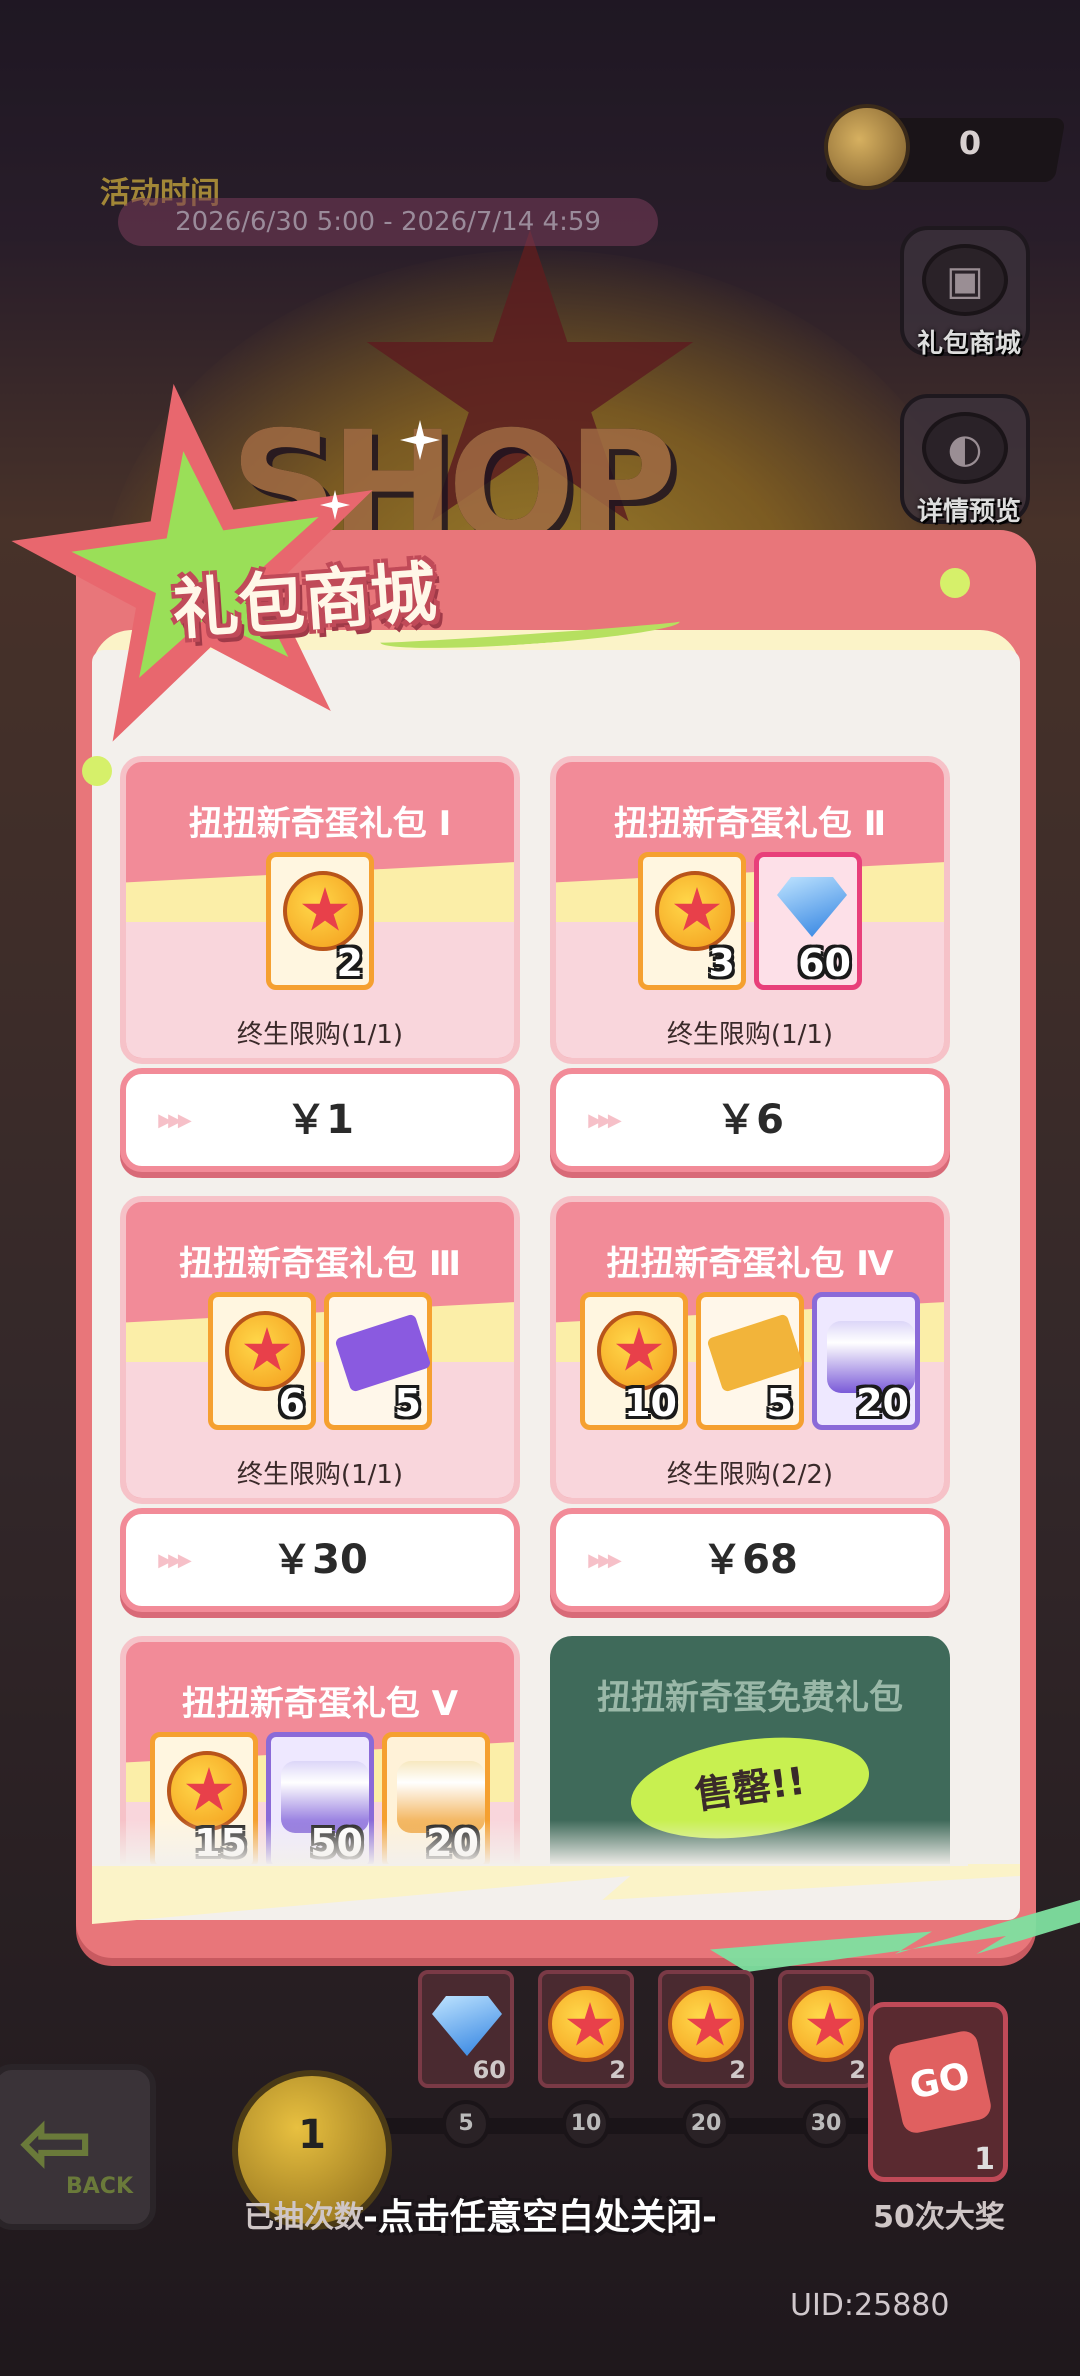 The width and height of the screenshot is (1080, 2376). What do you see at coordinates (940, 2082) in the screenshot?
I see `dice-icon: GO` at bounding box center [940, 2082].